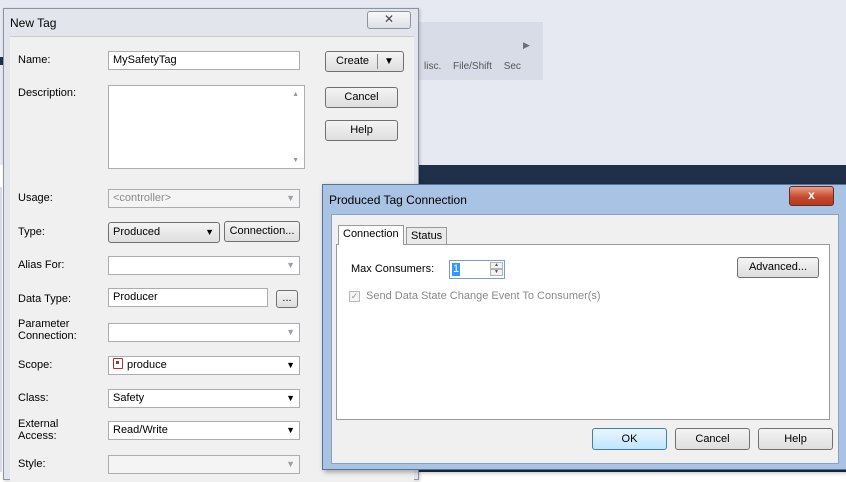 Image resolution: width=846 pixels, height=482 pixels. What do you see at coordinates (44, 324) in the screenshot?
I see `parameter-connection-label-line1: Parameter` at bounding box center [44, 324].